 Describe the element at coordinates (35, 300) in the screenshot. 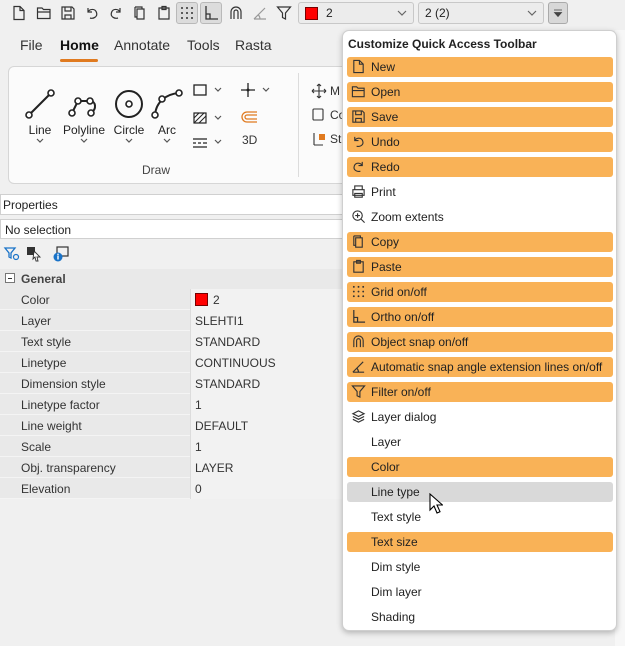

I see `property-name: Color` at that location.